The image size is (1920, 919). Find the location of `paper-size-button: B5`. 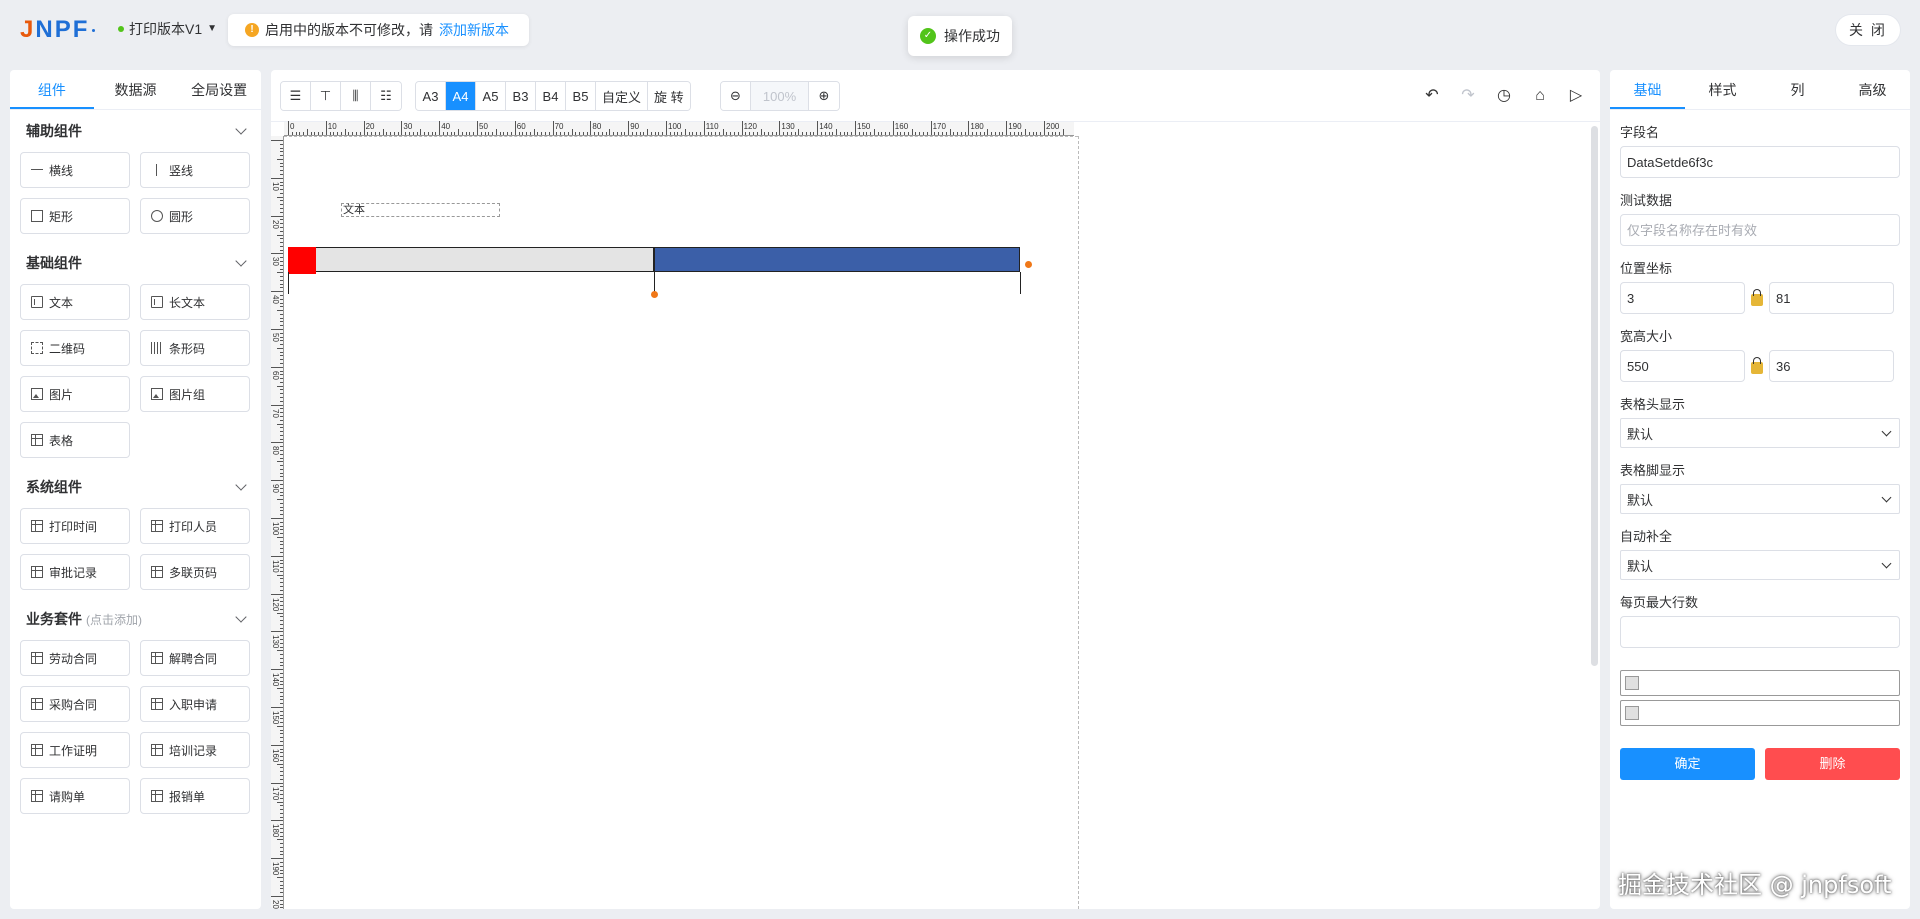

paper-size-button: B5 is located at coordinates (581, 96).